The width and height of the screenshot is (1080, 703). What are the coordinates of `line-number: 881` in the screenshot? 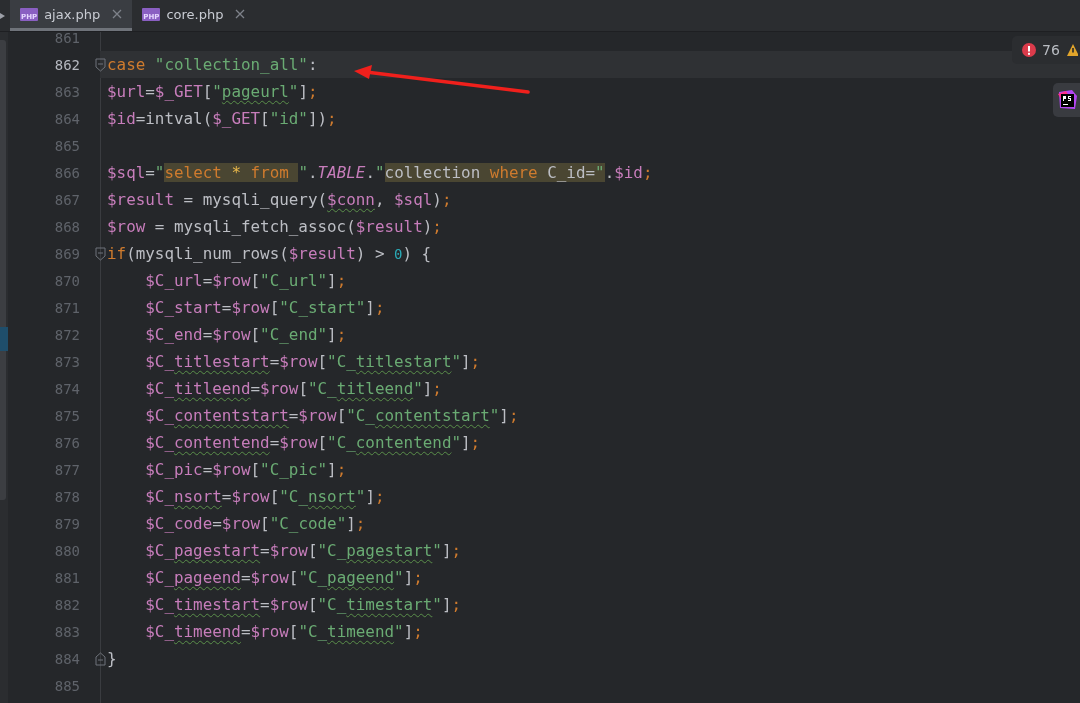 It's located at (66, 577).